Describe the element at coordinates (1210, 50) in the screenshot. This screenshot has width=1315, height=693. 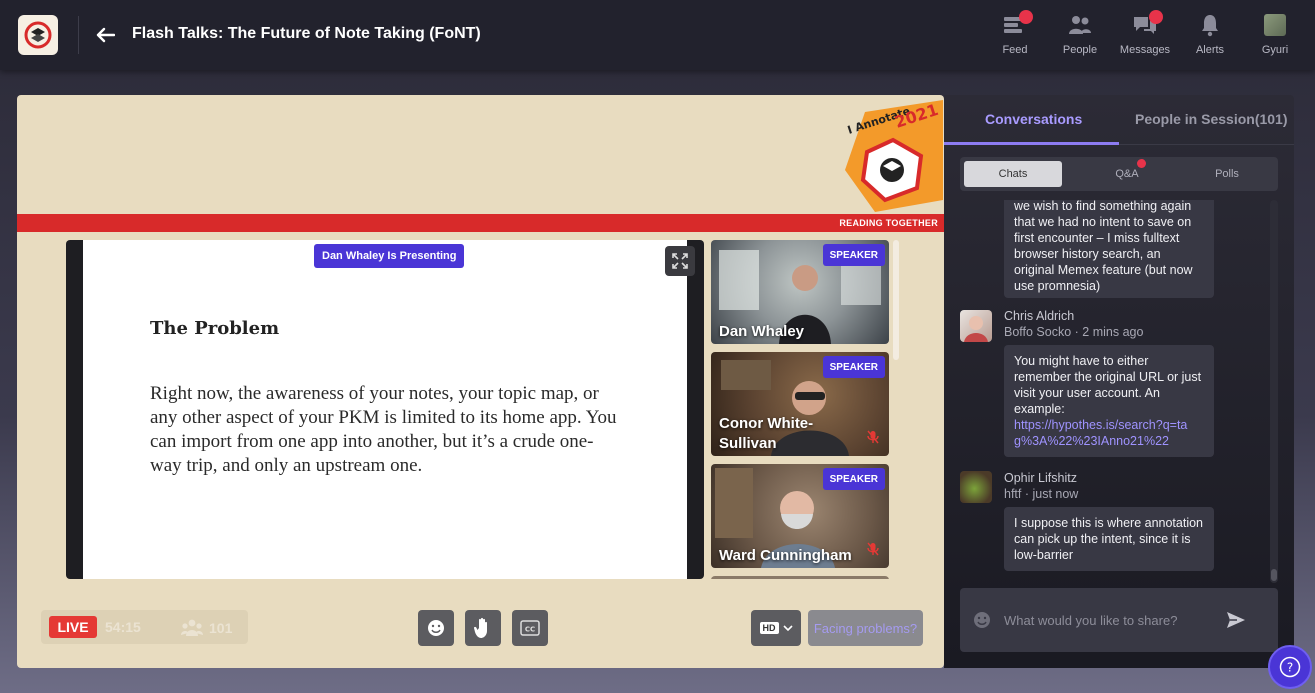
I see `nav-label: Alerts` at that location.